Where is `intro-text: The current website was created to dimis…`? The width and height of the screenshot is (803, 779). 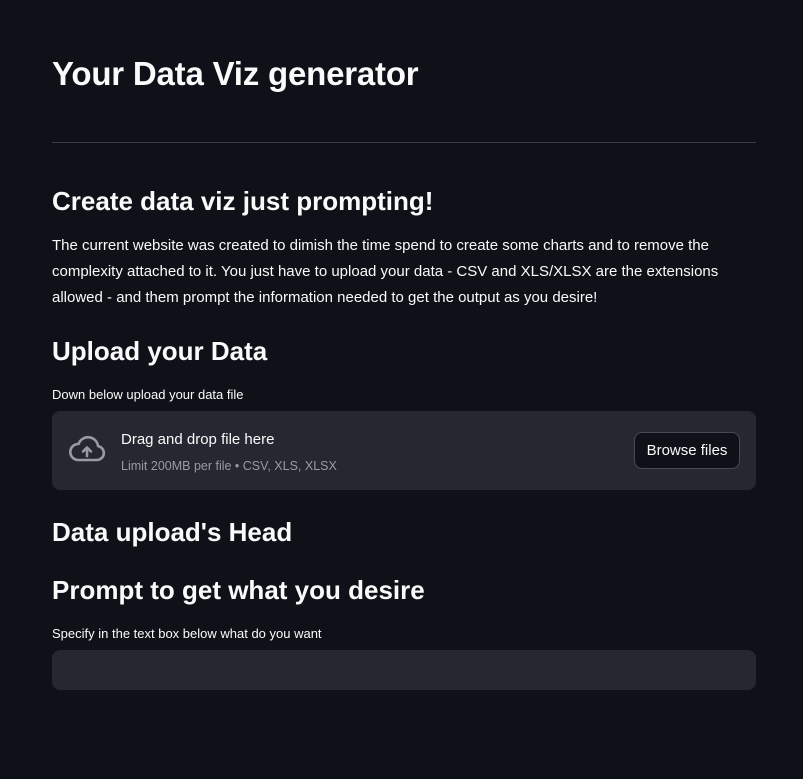 intro-text: The current website was created to dimis… is located at coordinates (385, 271).